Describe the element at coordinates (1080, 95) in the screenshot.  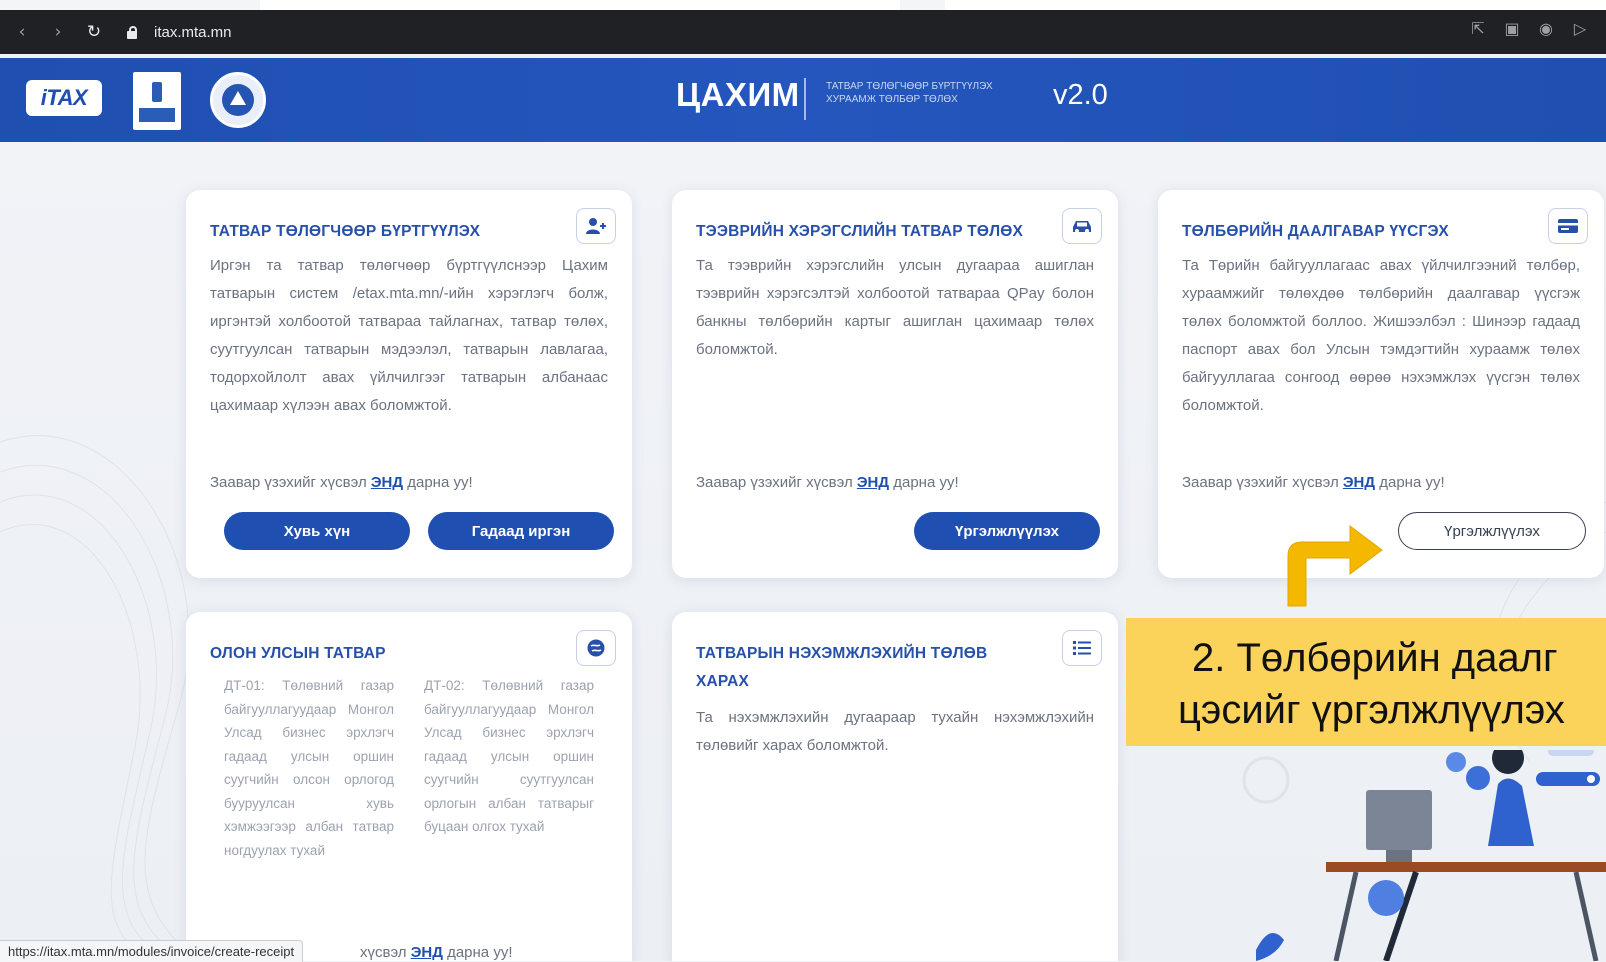
I see `header-version: v2.0` at that location.